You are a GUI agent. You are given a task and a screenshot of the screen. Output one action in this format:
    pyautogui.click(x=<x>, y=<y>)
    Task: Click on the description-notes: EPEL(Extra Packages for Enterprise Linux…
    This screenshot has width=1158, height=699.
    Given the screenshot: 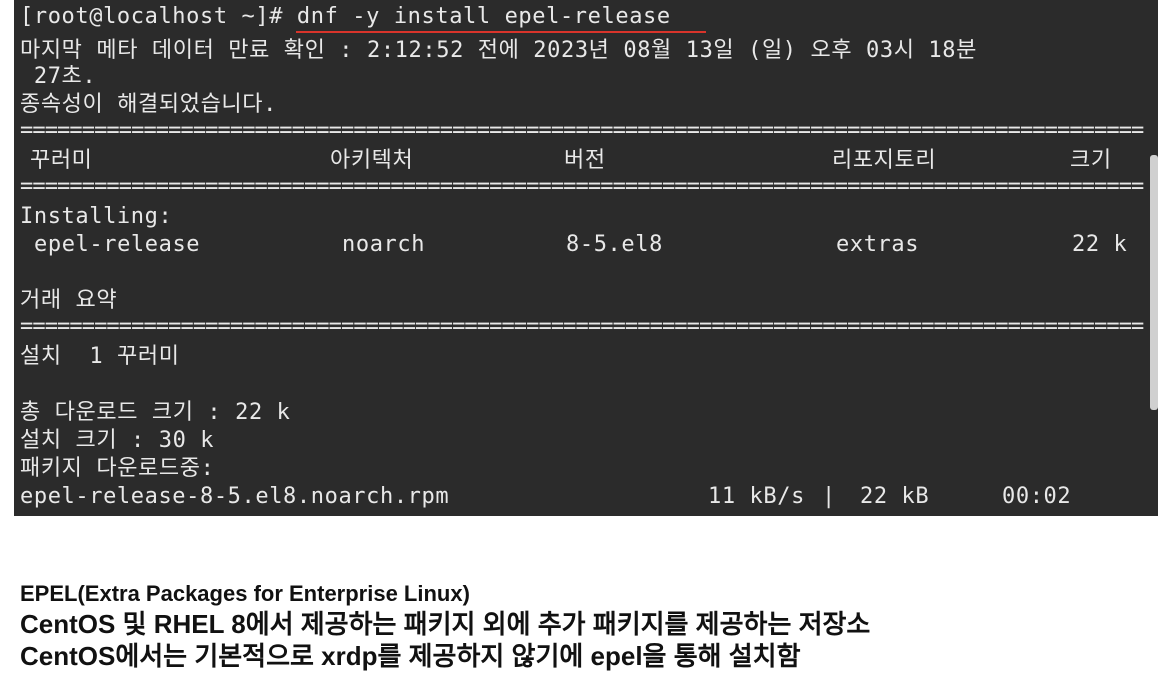 What is the action you would take?
    pyautogui.click(x=585, y=626)
    